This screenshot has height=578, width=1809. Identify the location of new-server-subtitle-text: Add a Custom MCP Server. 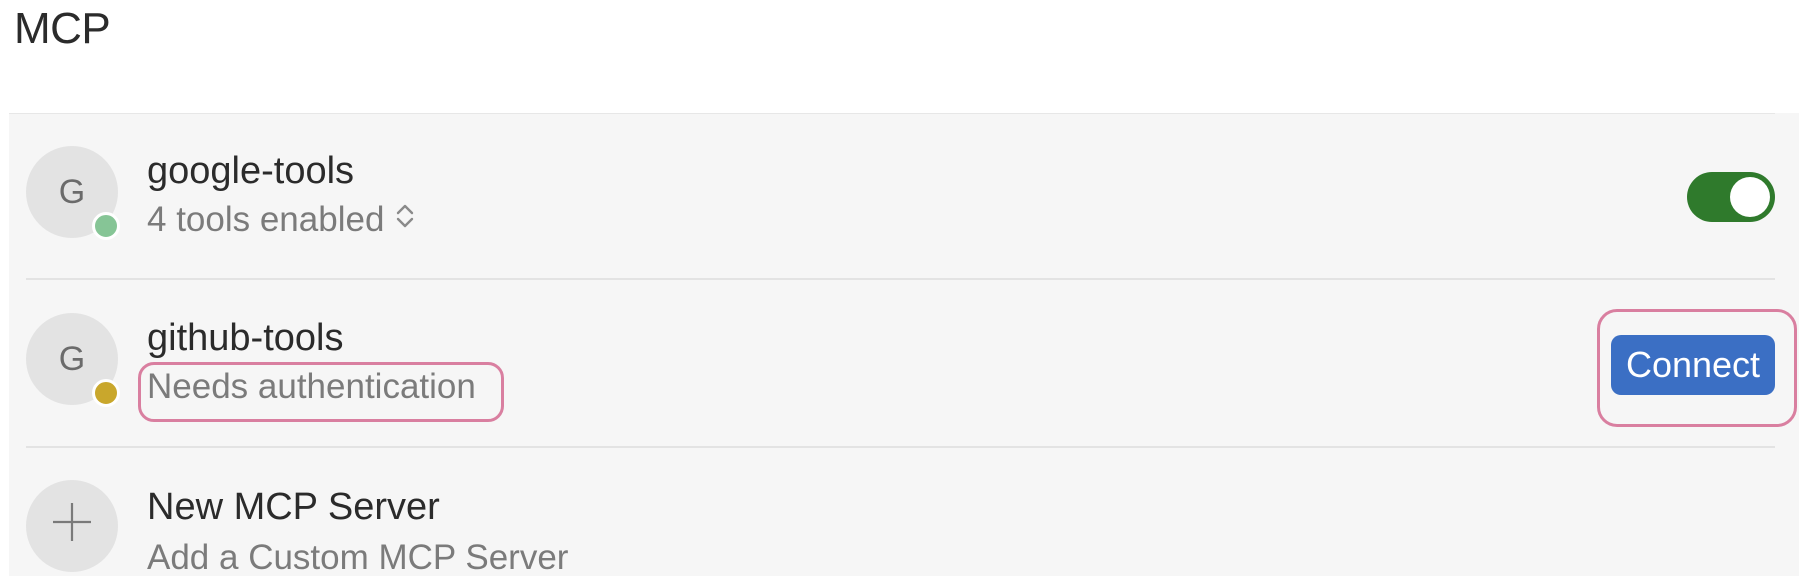
(358, 557).